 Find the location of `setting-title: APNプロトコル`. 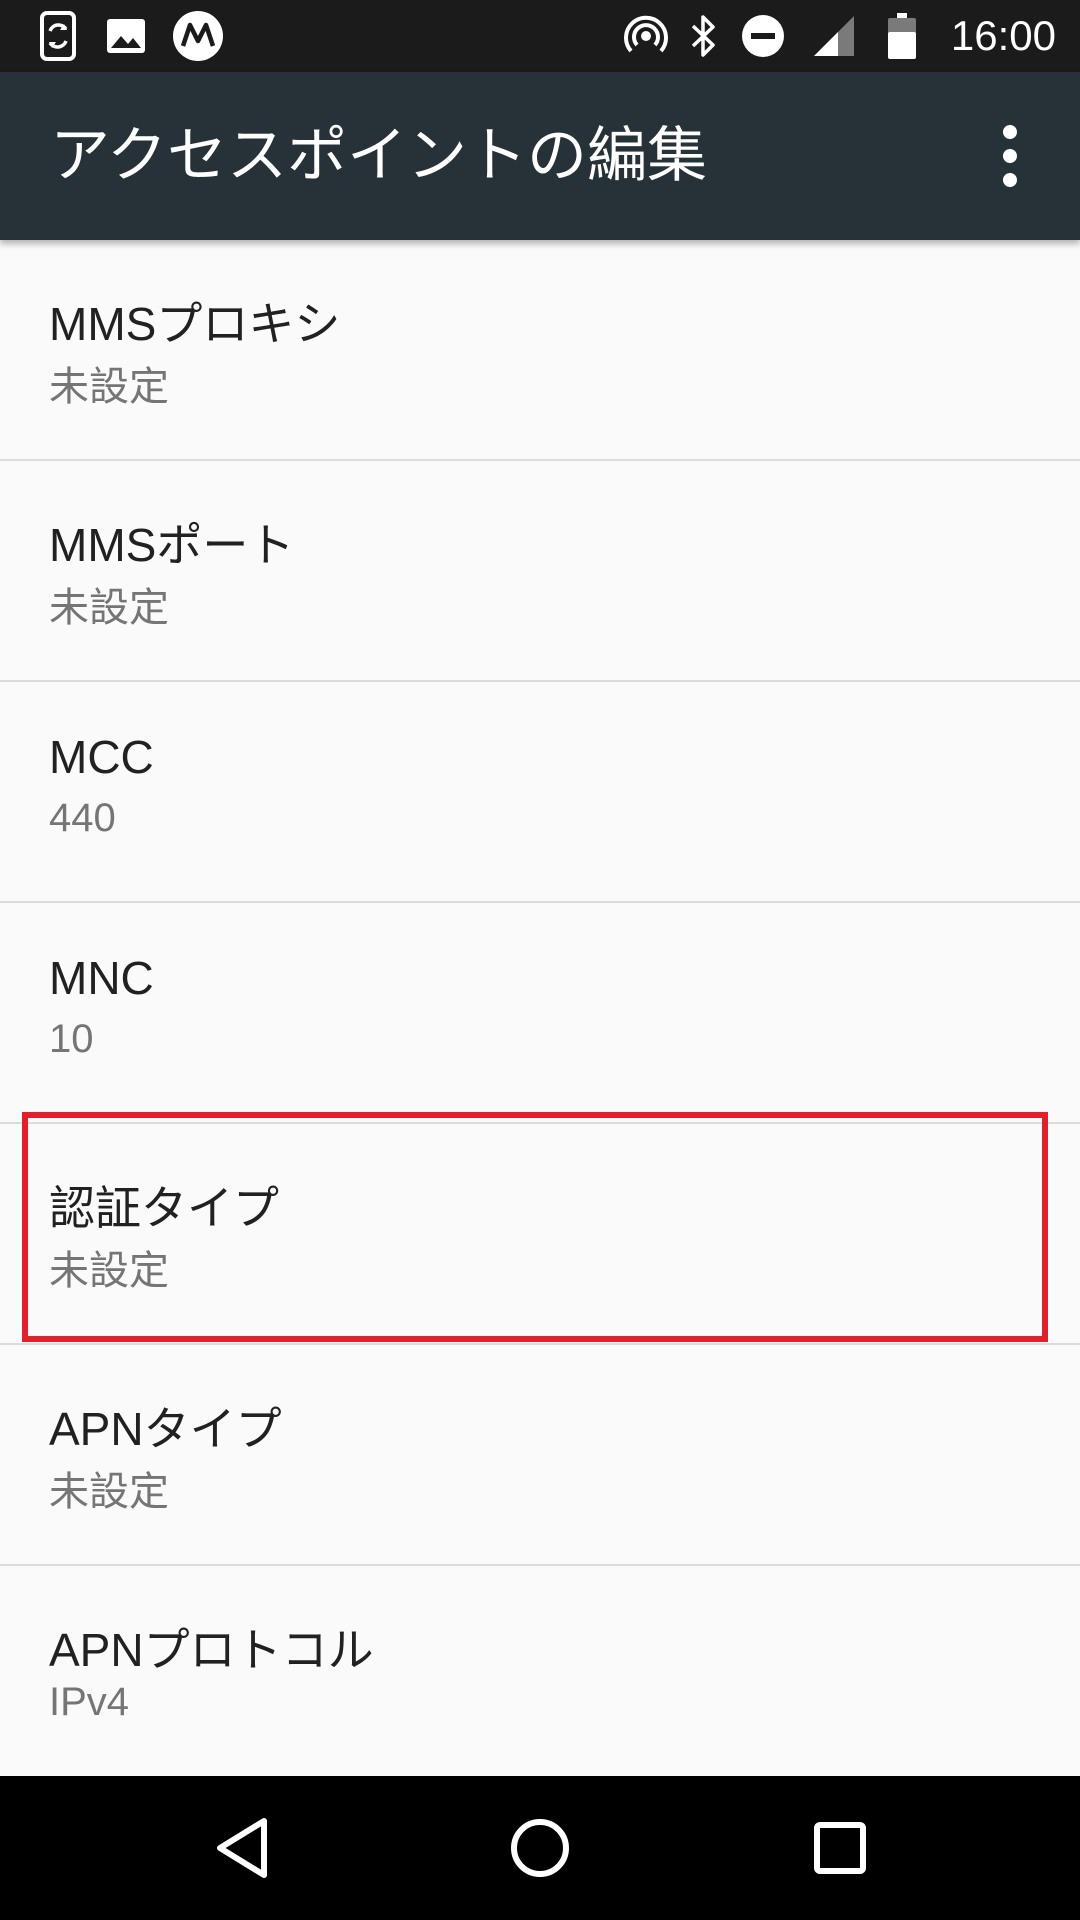

setting-title: APNプロトコル is located at coordinates (211, 1650).